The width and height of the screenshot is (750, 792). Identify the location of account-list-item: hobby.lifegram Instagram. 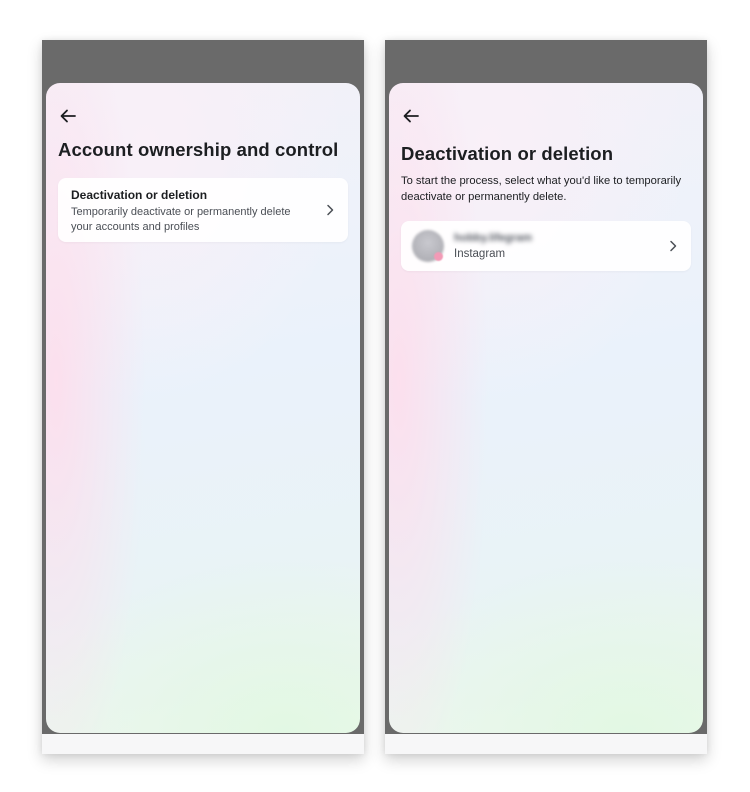
(546, 246).